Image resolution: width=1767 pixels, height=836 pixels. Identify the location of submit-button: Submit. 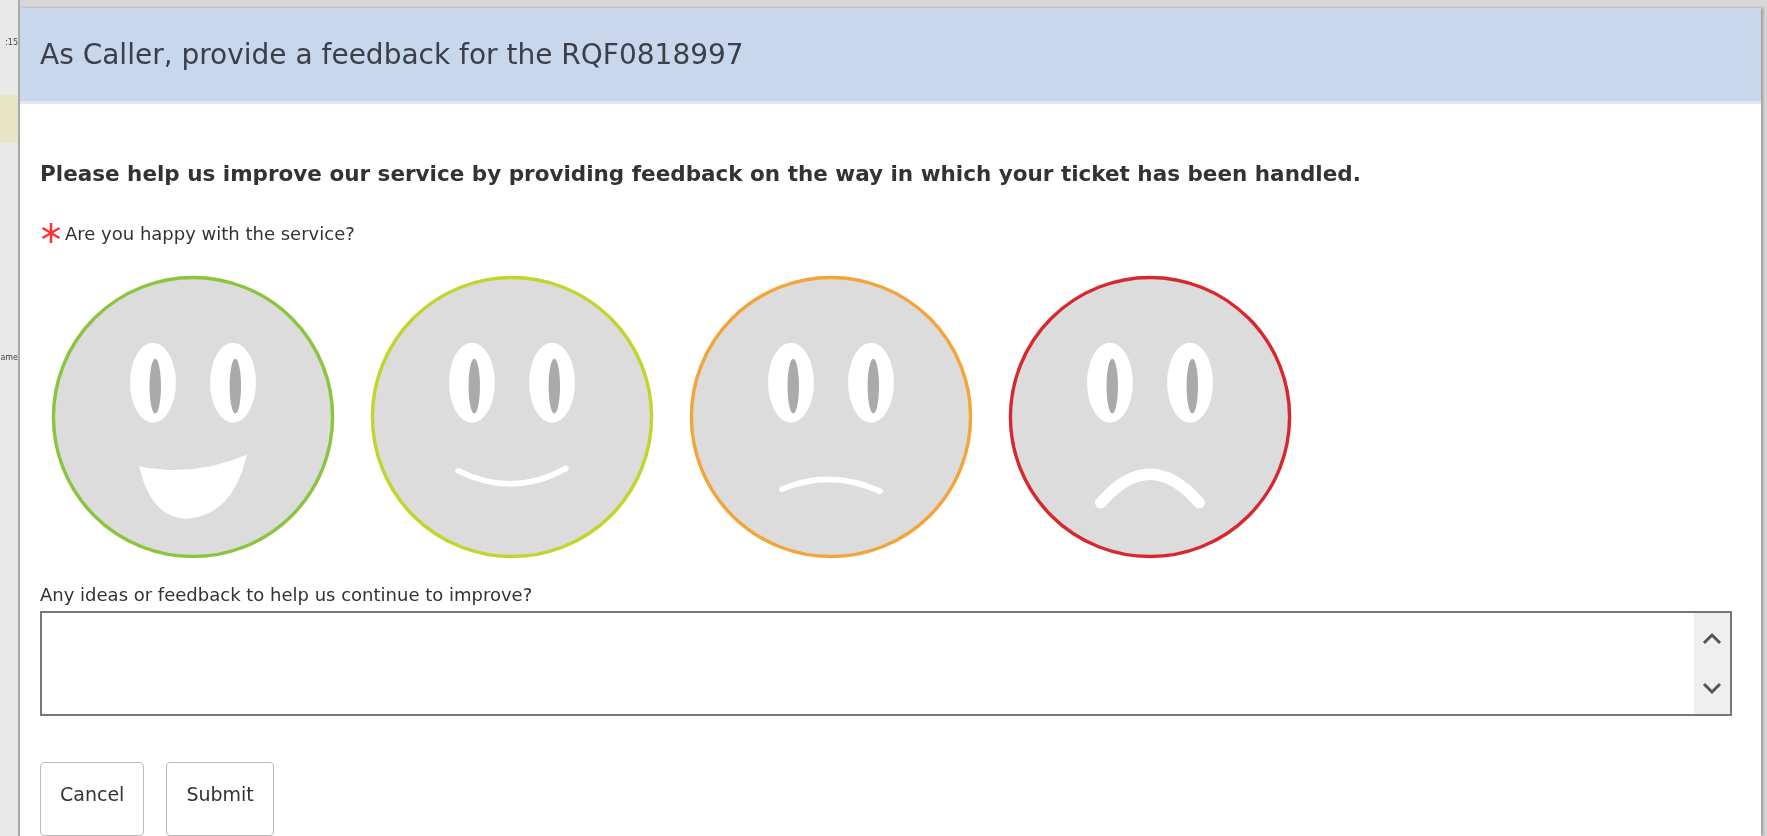
(220, 799).